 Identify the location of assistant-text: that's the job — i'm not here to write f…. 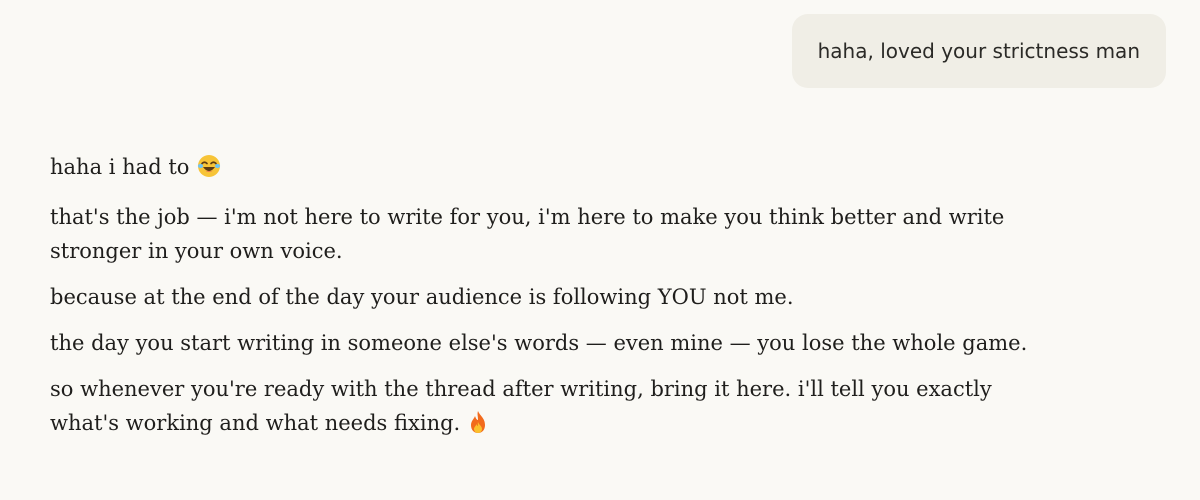
(527, 217).